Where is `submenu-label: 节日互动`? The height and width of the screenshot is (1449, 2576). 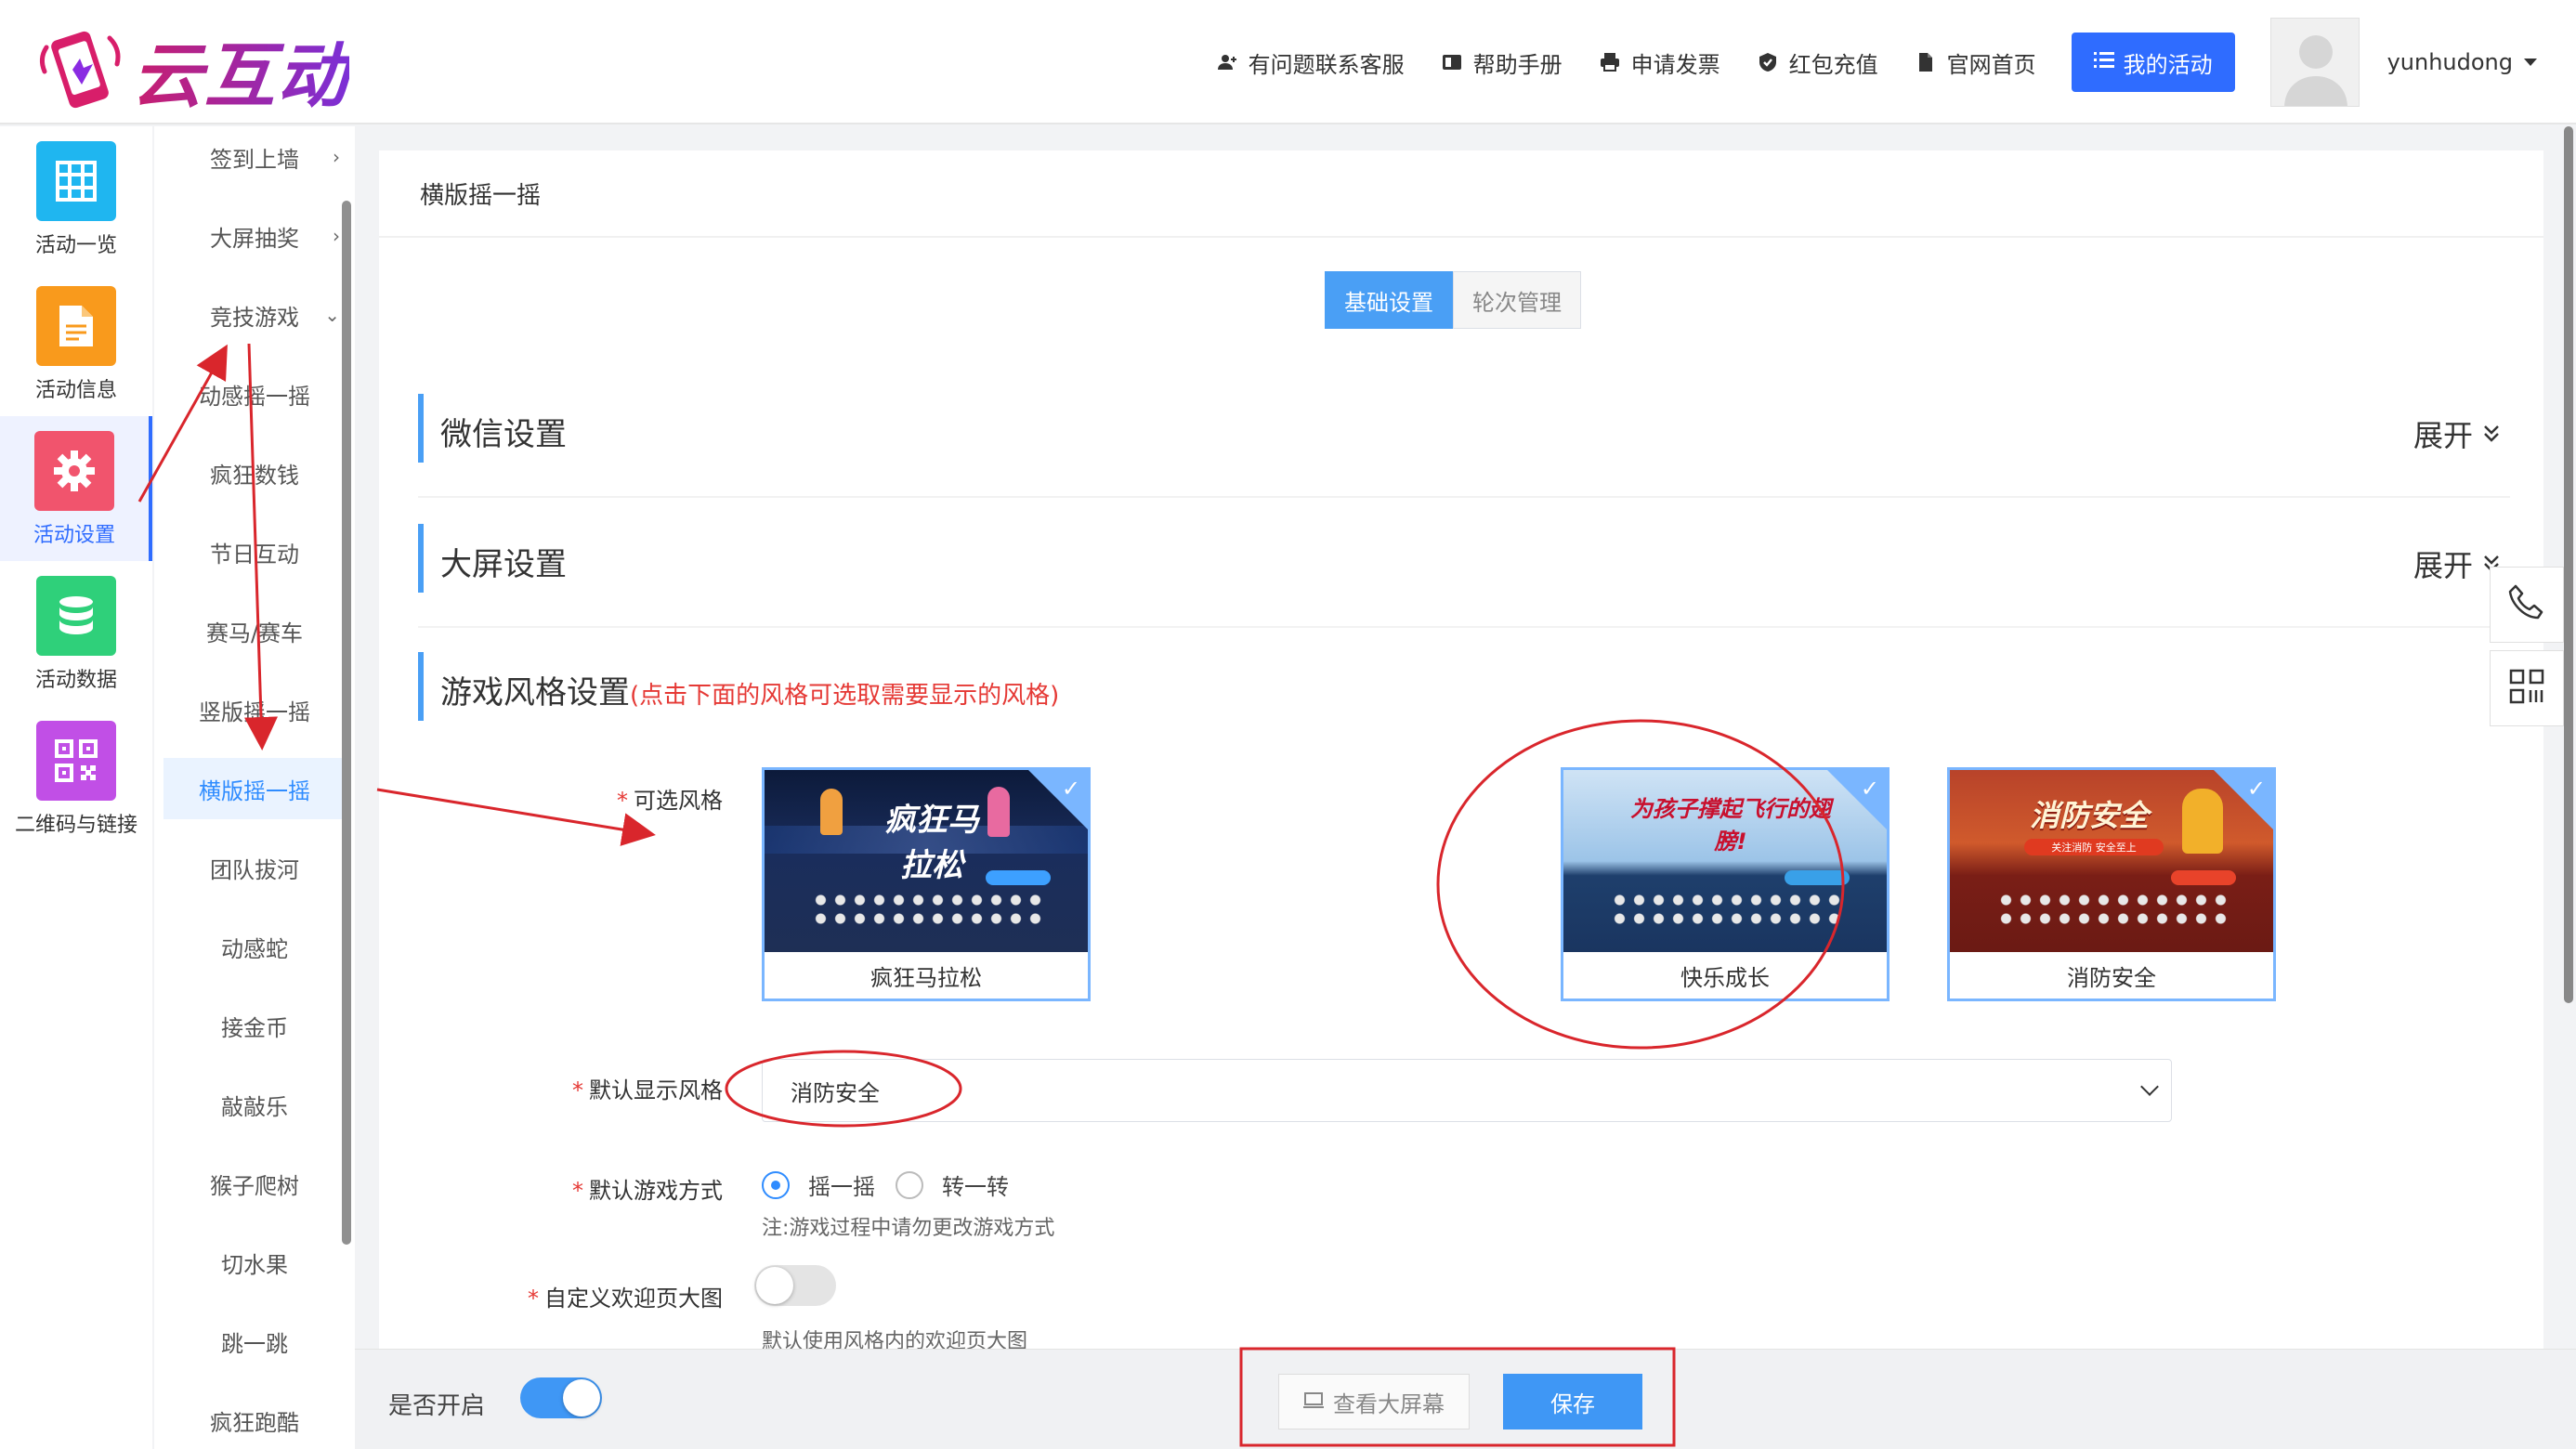
submenu-label: 节日互动 is located at coordinates (254, 554).